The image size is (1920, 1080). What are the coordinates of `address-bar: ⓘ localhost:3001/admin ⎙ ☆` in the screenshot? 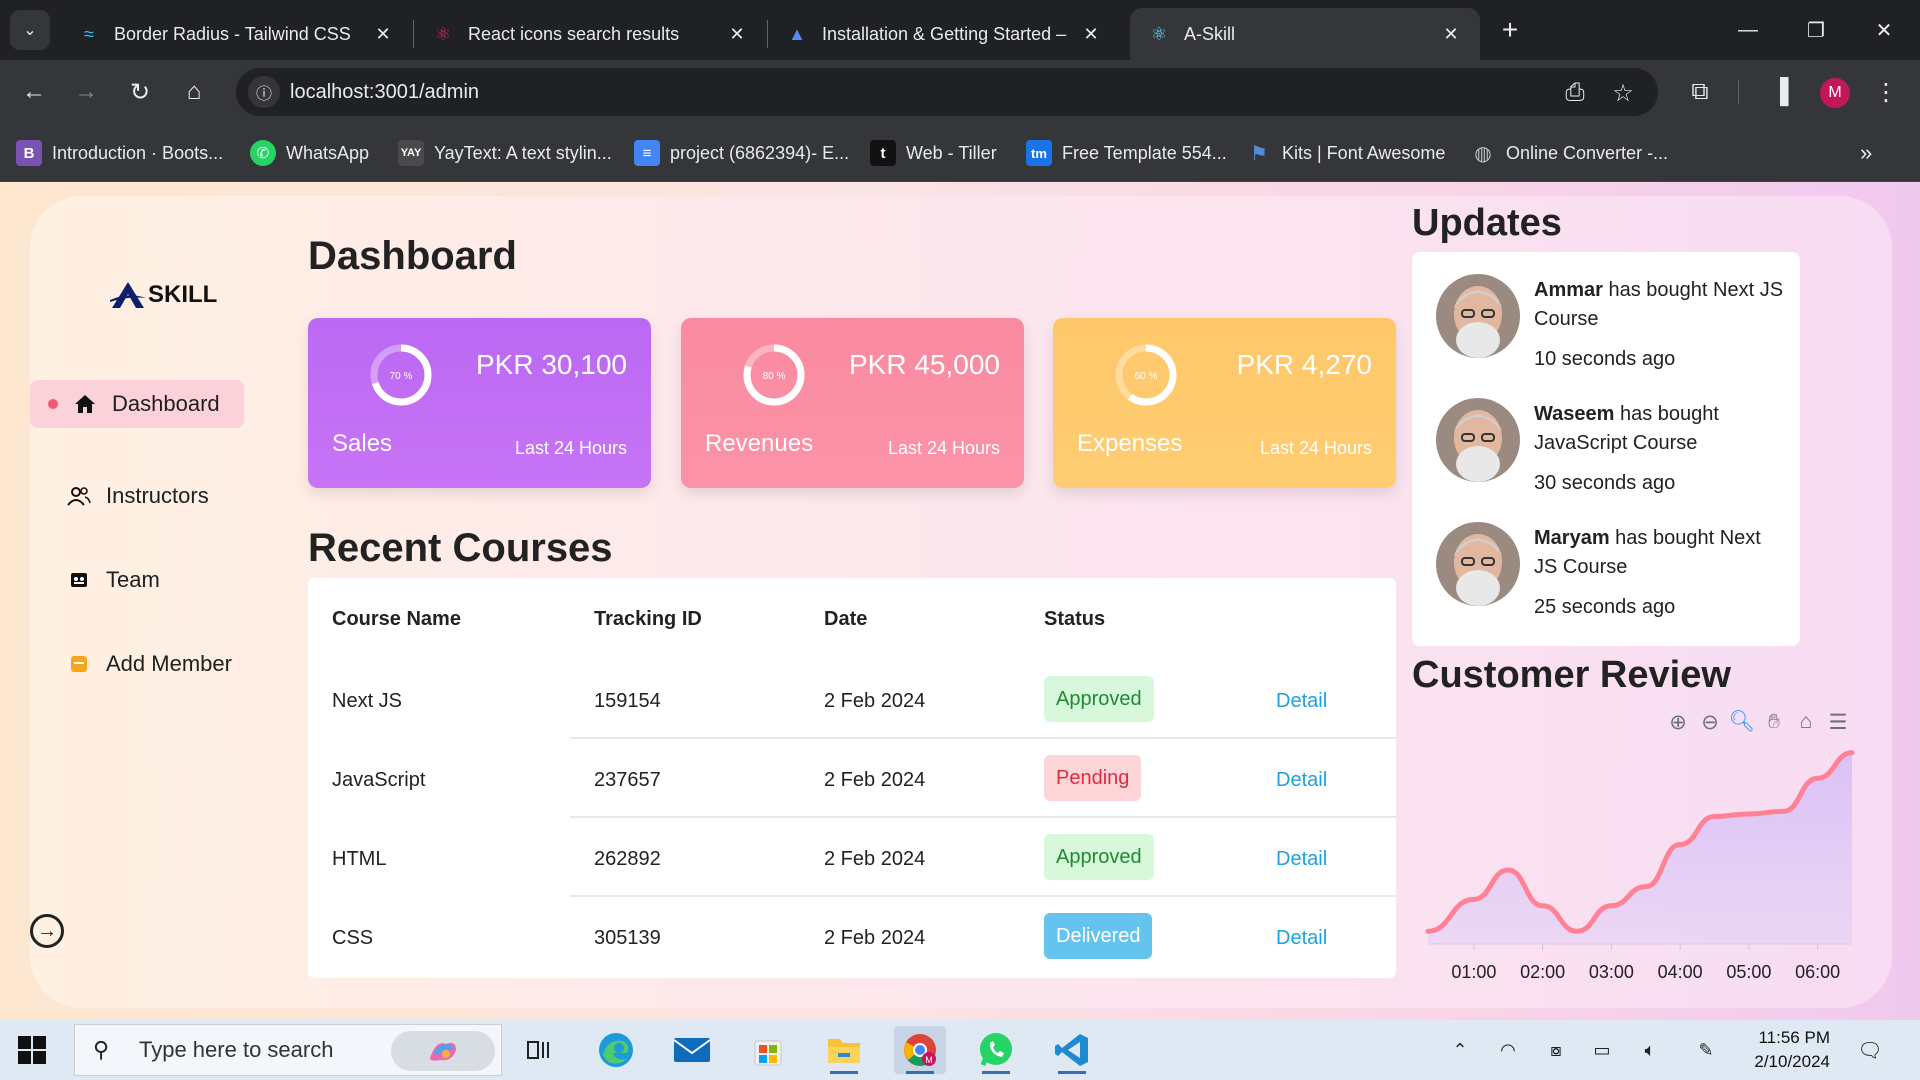 It's located at (947, 92).